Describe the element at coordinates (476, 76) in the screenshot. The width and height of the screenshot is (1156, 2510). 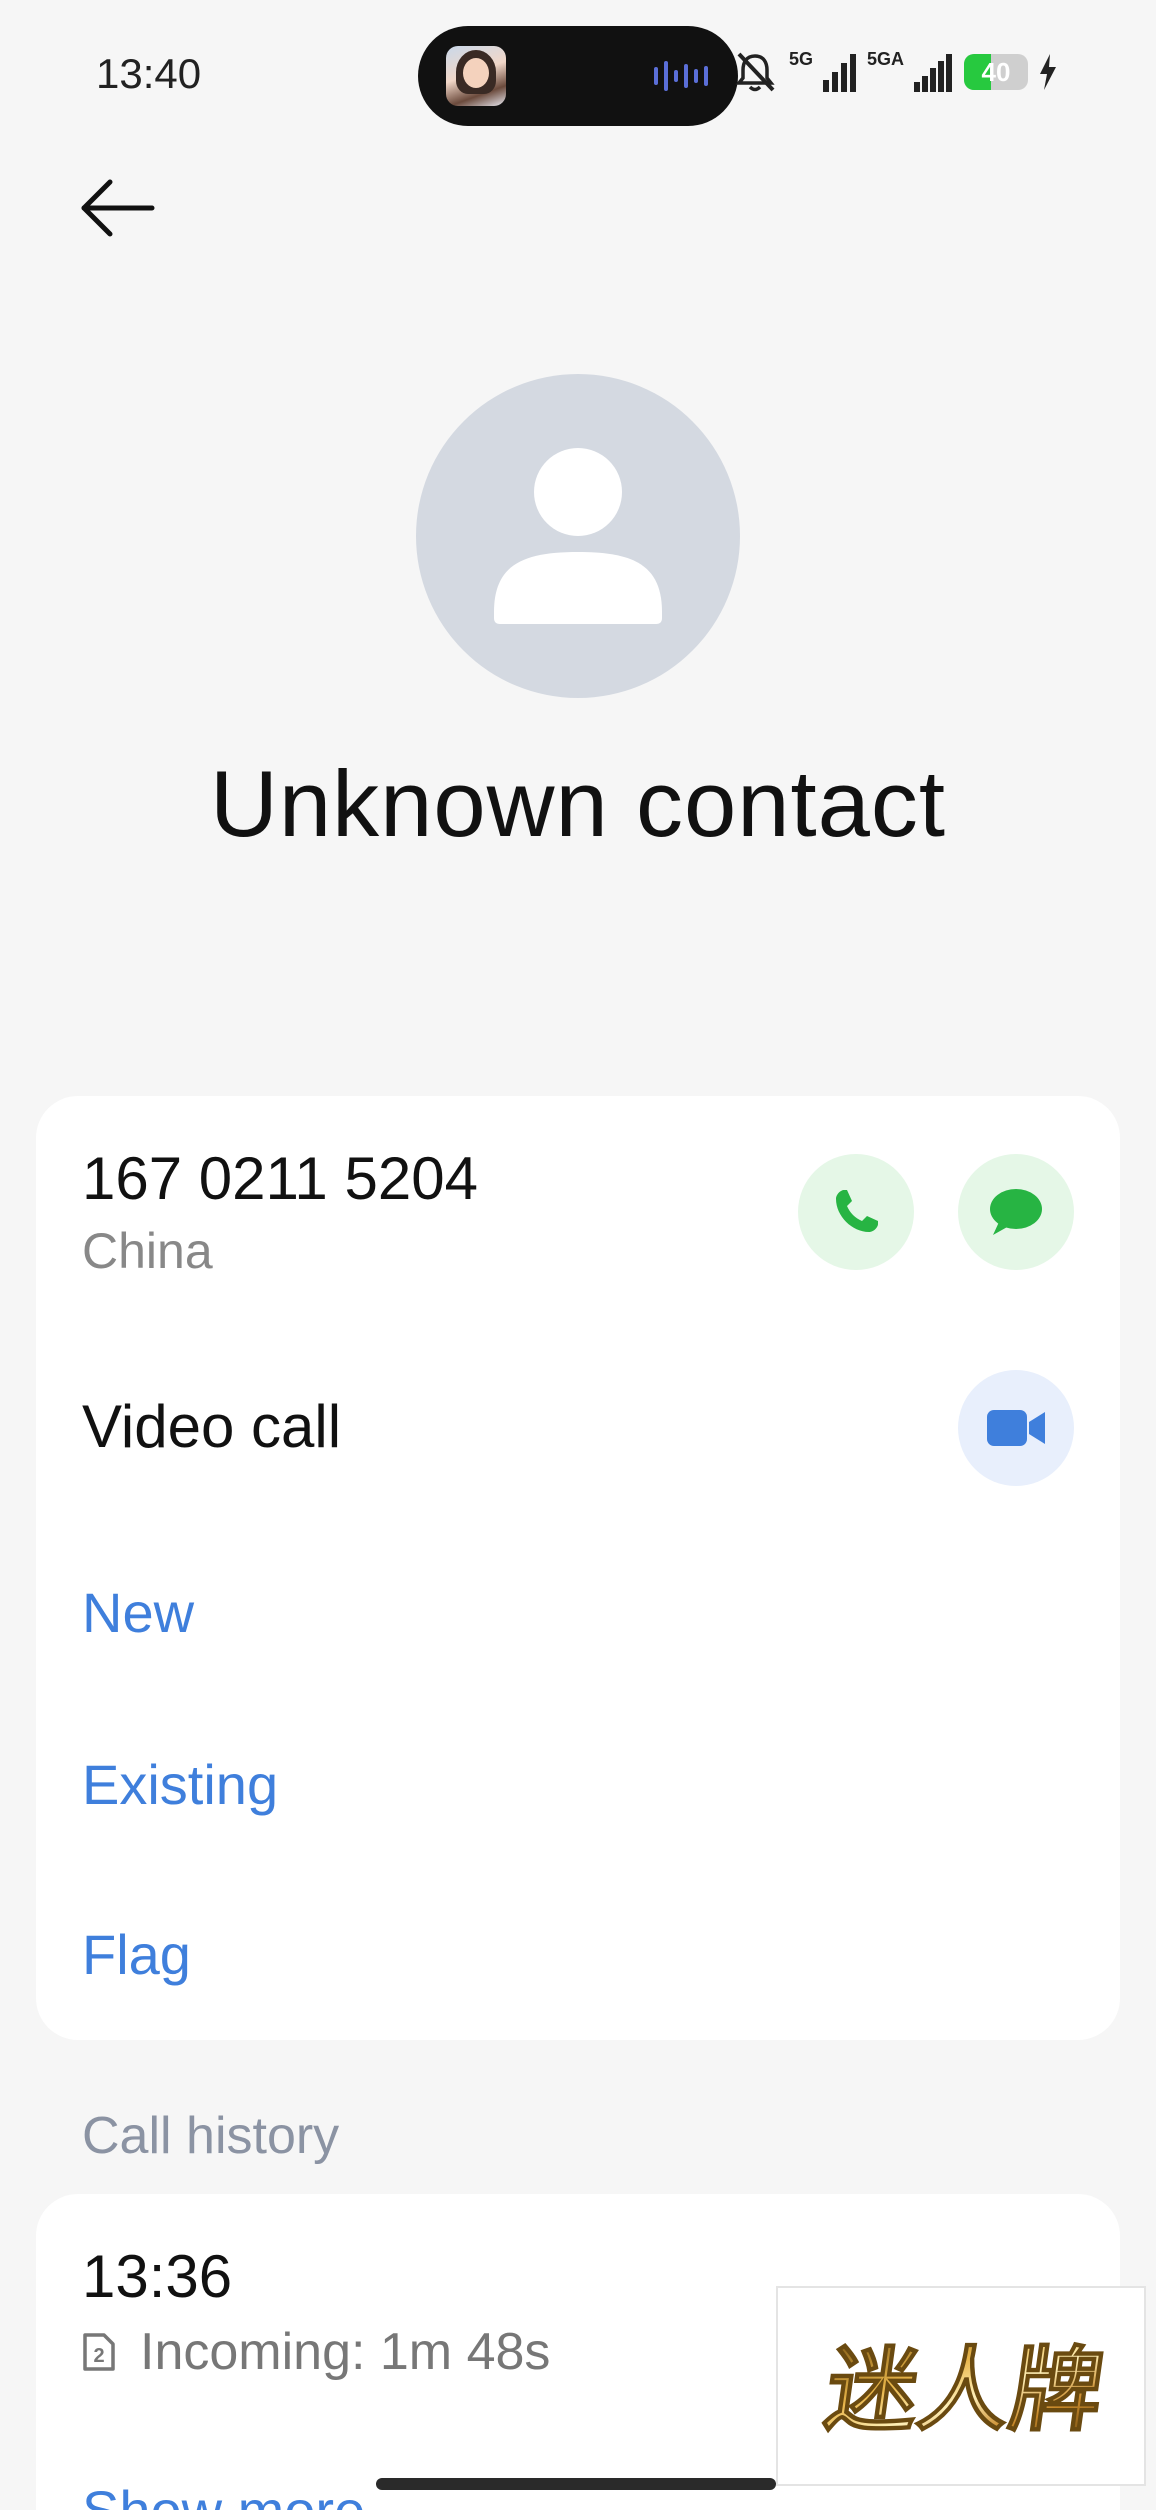
I see `caller-thumbnail-icon` at that location.